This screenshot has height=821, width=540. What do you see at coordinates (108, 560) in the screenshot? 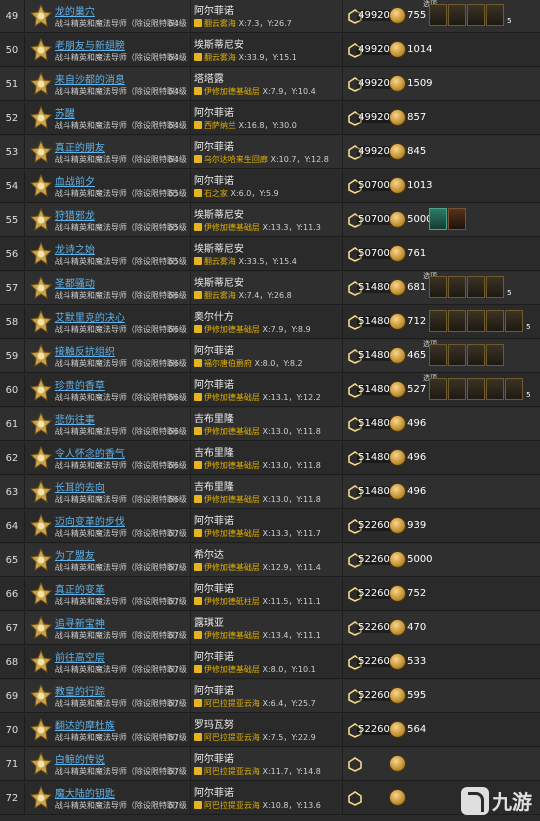
I see `quest-cell: 为了盟友 战斗精英和魔法导师（除设限特职） 57级` at bounding box center [108, 560].